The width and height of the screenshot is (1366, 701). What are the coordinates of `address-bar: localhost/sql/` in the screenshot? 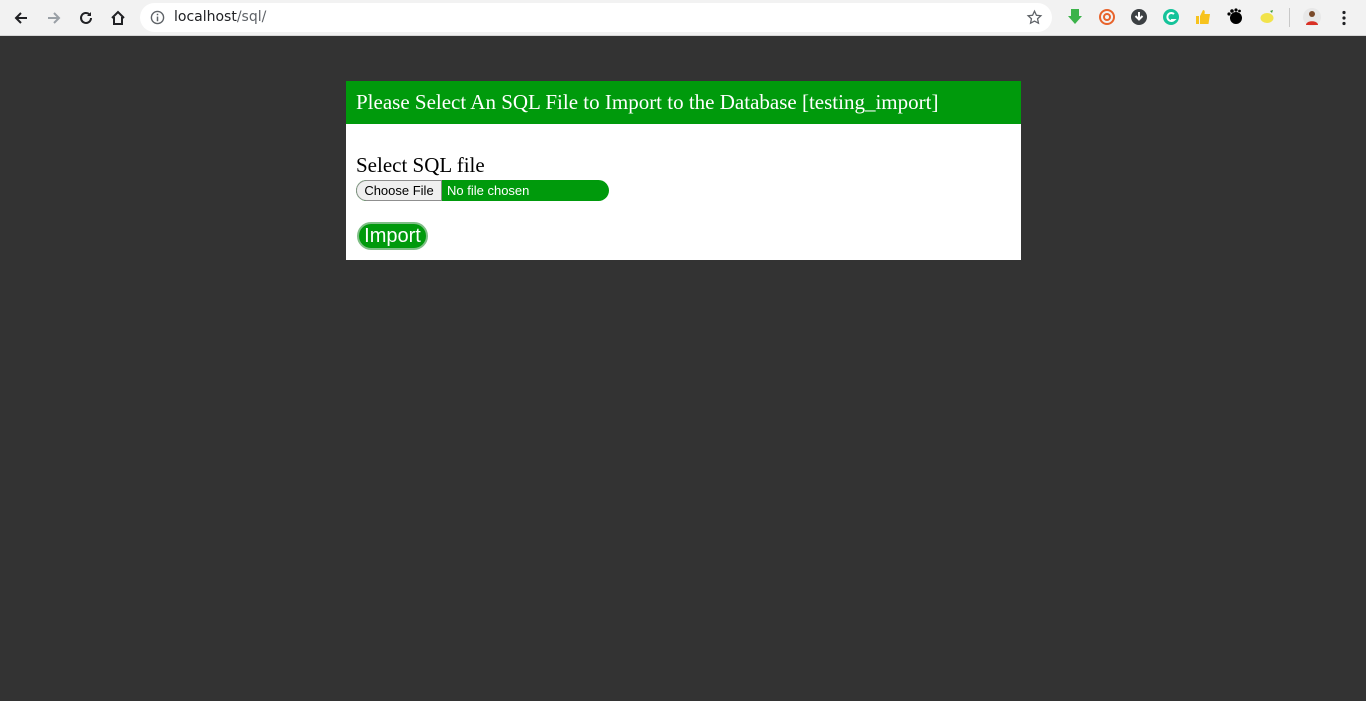 It's located at (596, 17).